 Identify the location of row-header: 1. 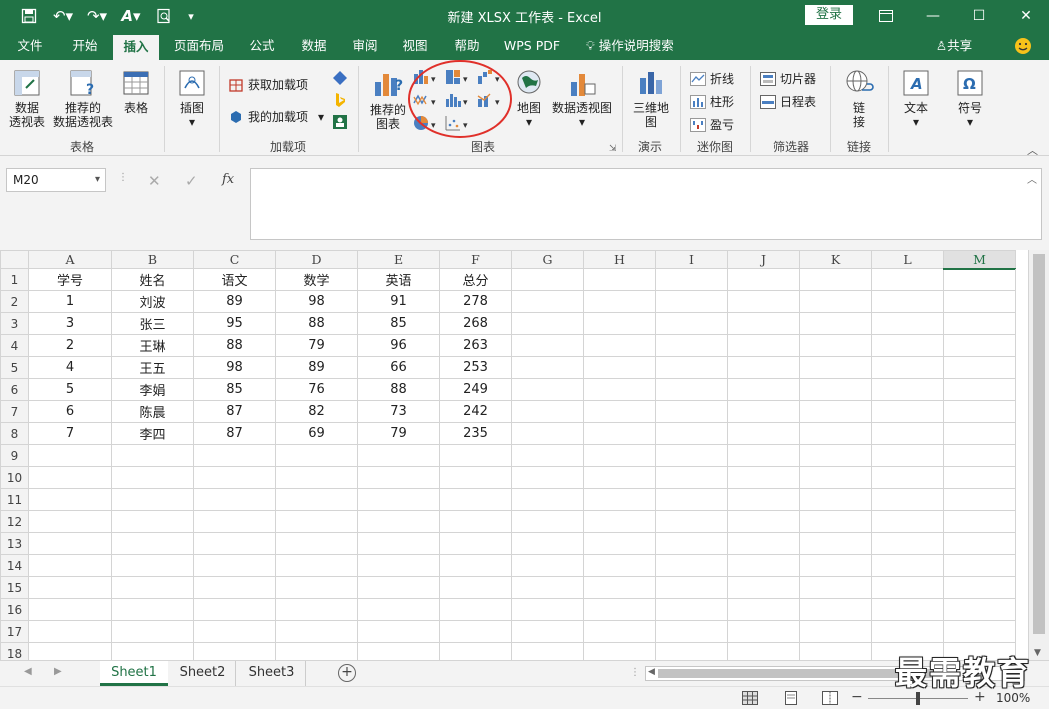
(14, 279).